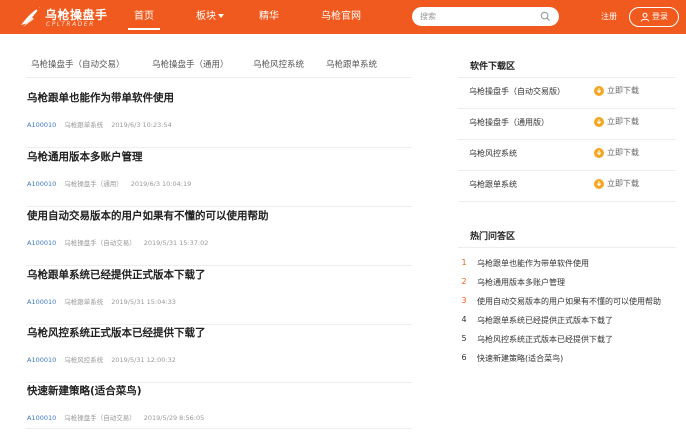 This screenshot has height=433, width=686. Describe the element at coordinates (545, 16) in the screenshot. I see `search-icon` at that location.